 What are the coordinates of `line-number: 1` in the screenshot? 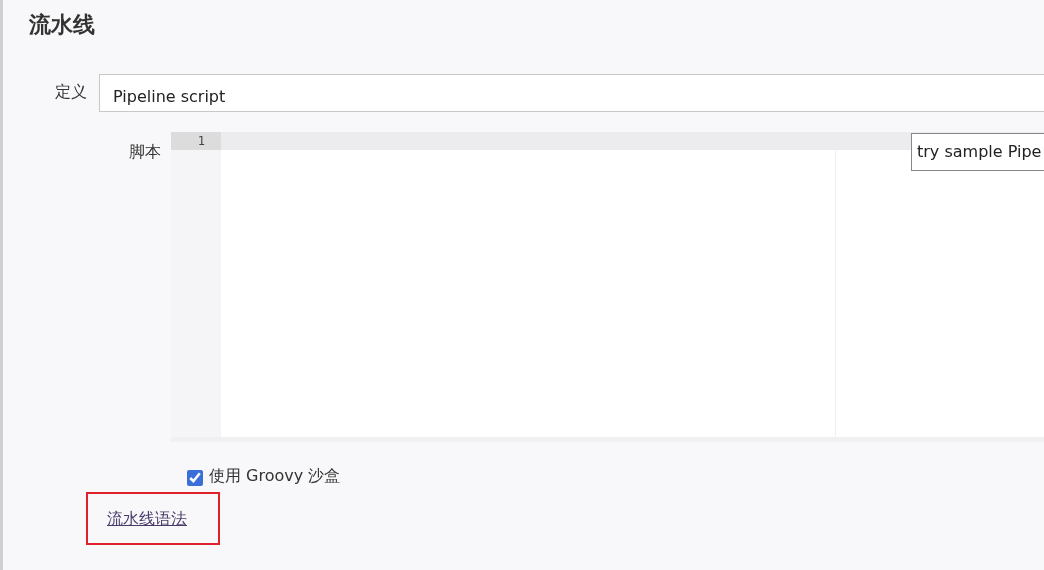 It's located at (196, 141).